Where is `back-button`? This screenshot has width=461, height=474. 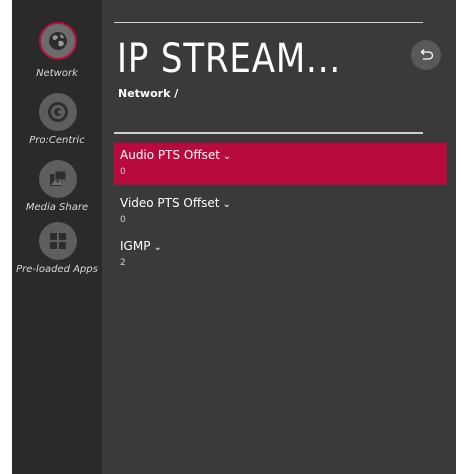 back-button is located at coordinates (426, 55).